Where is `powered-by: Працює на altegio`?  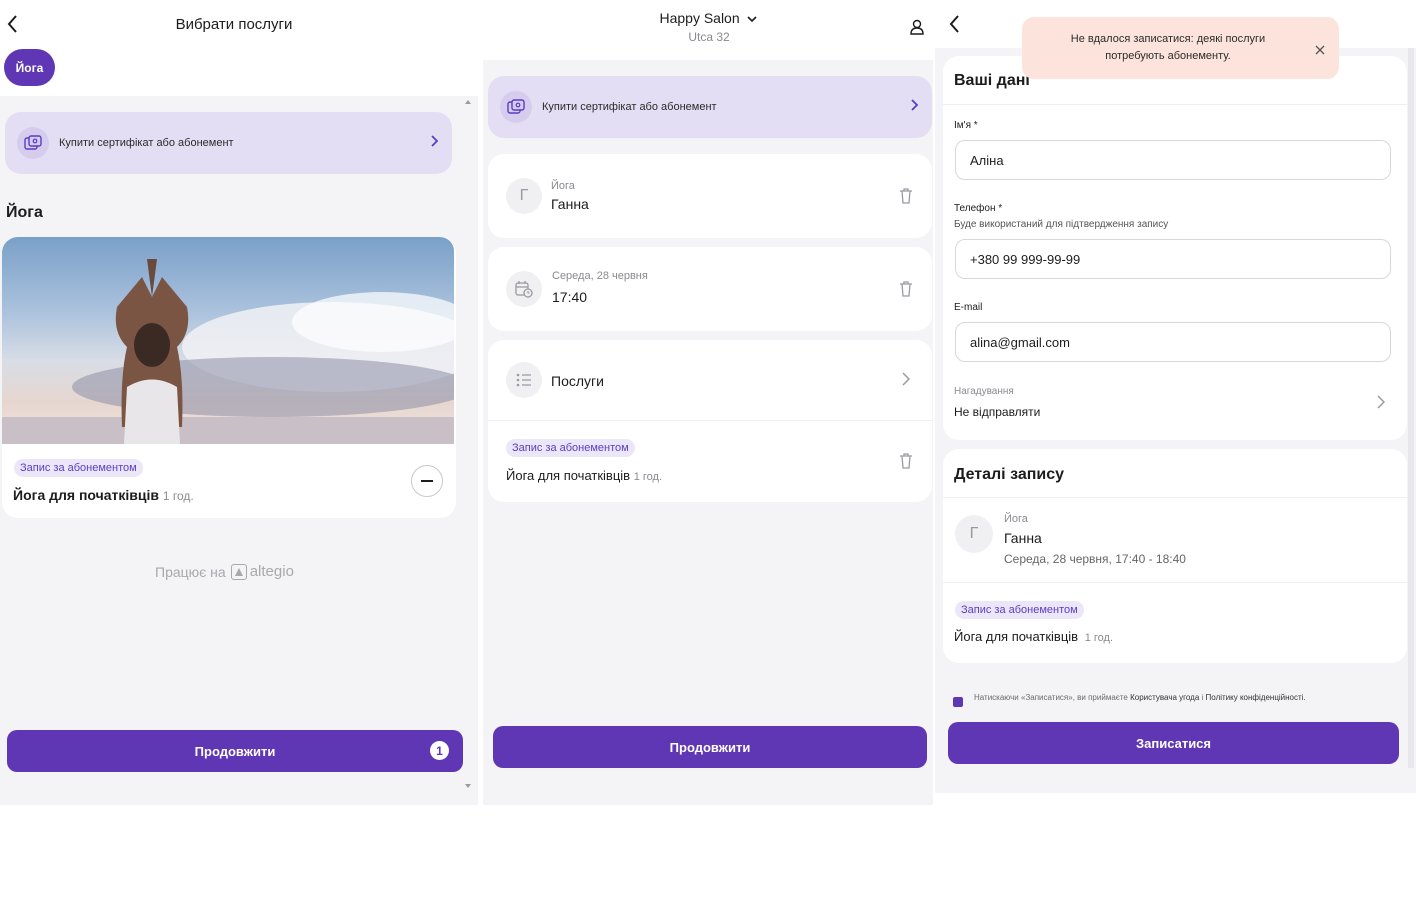 powered-by: Працює на altegio is located at coordinates (224, 571).